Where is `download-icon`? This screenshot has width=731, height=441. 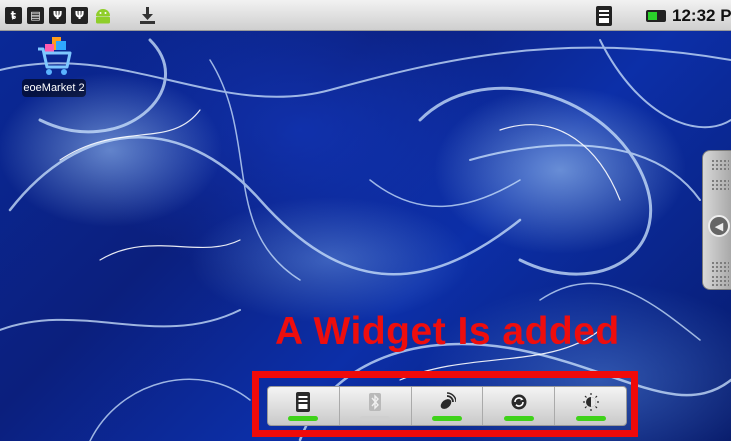 download-icon is located at coordinates (147, 15).